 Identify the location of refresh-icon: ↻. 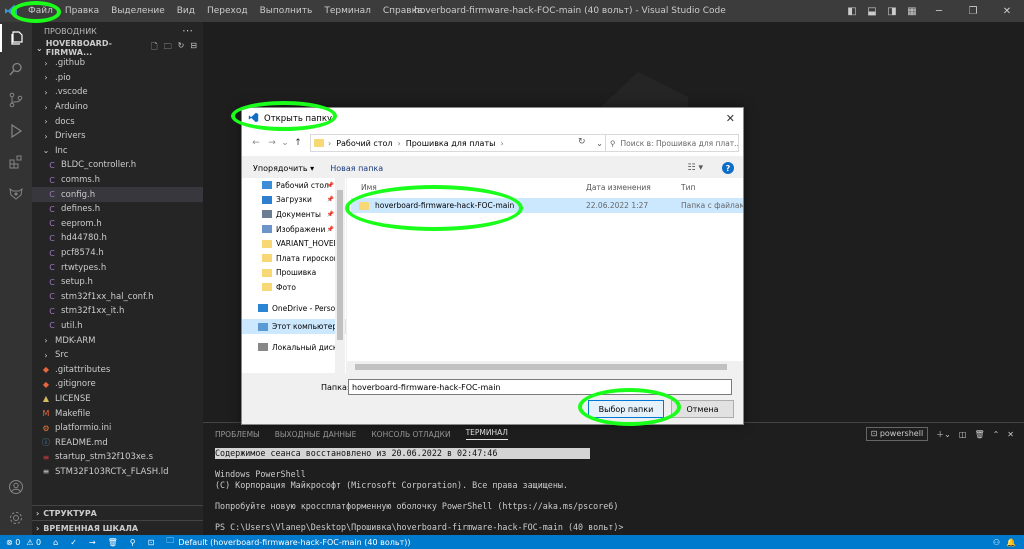
(582, 142).